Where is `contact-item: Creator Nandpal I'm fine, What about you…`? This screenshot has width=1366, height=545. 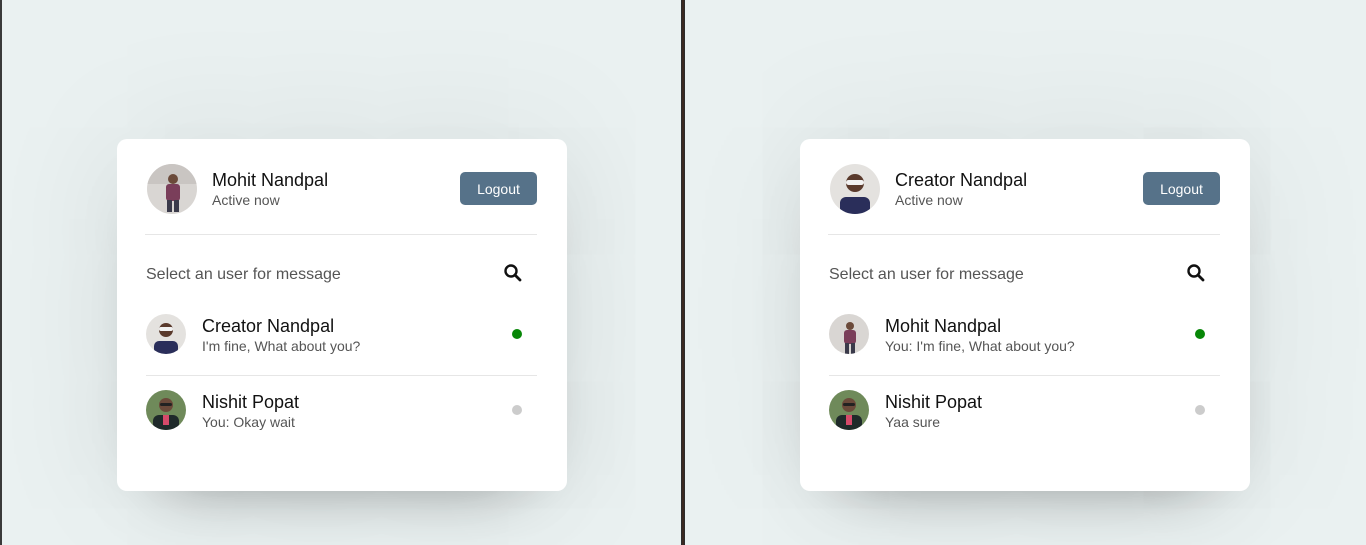
contact-item: Creator Nandpal I'm fine, What about you… is located at coordinates (341, 338).